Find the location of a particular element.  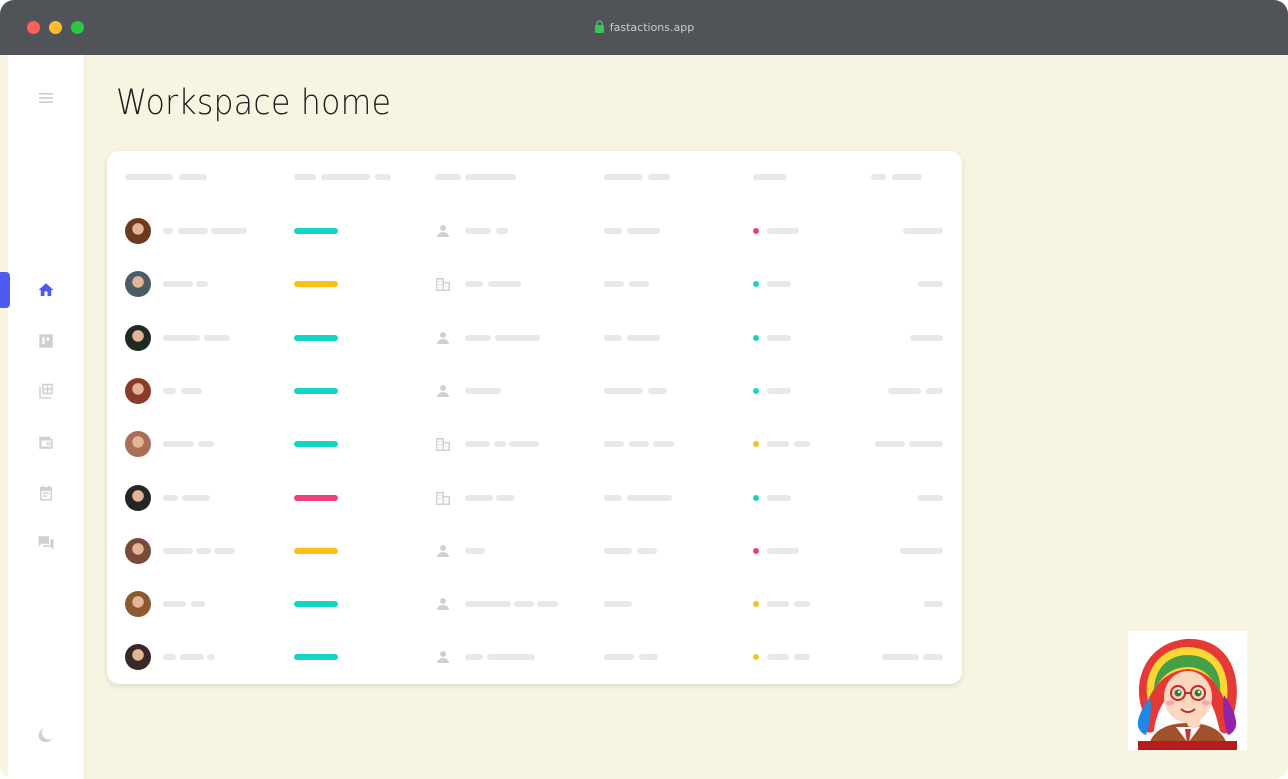

menu-button is located at coordinates (46, 98).